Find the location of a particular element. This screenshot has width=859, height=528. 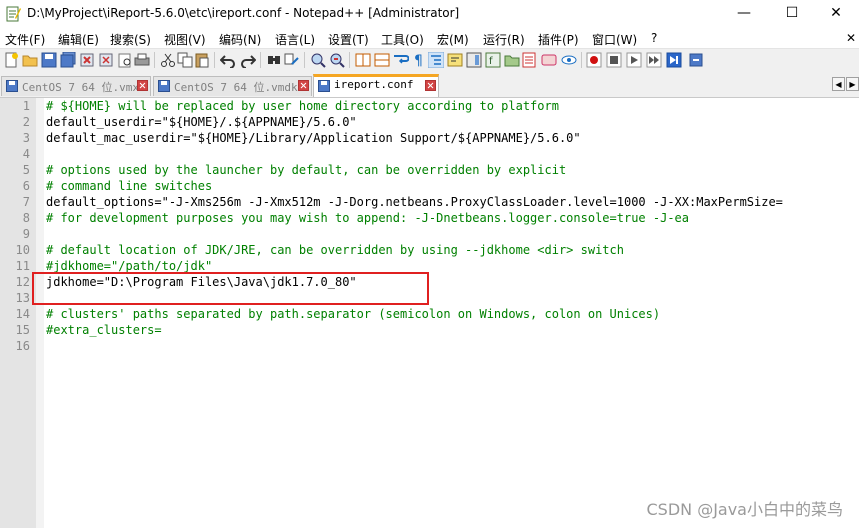

toggle-bookmark-icon is located at coordinates (696, 60).